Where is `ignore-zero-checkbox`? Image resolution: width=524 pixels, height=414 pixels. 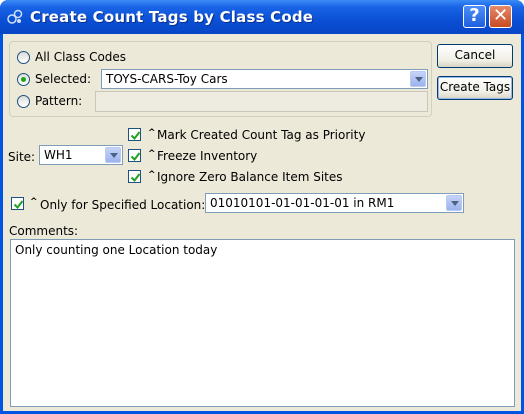 ignore-zero-checkbox is located at coordinates (134, 176).